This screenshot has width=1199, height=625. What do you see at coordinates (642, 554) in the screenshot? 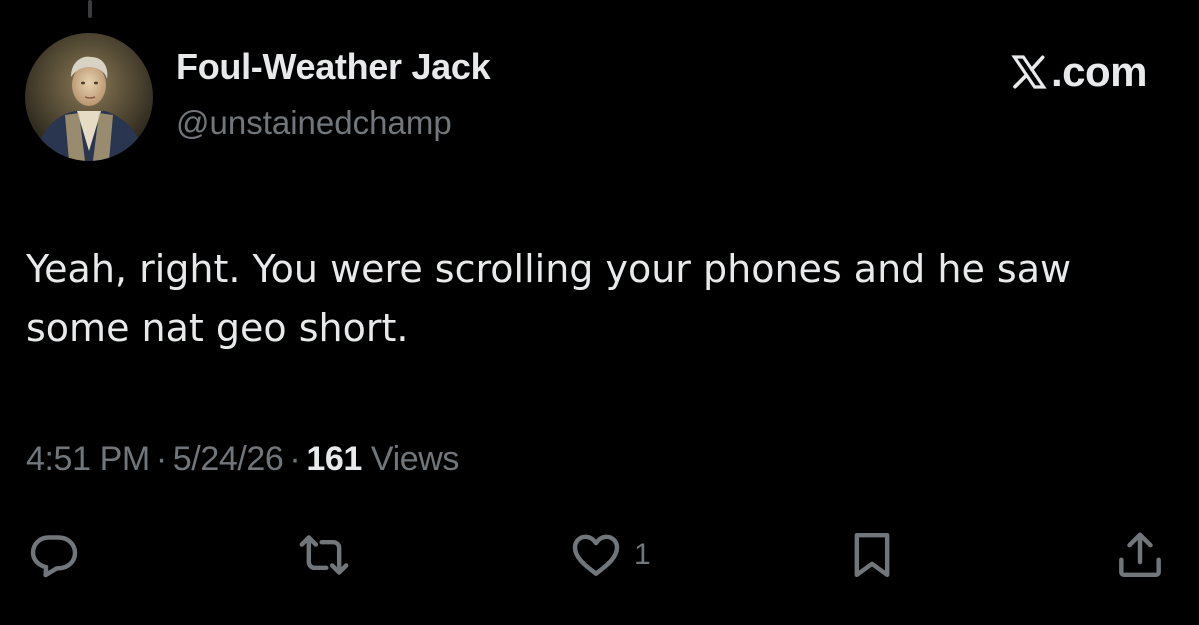
I see `like-count: 1` at bounding box center [642, 554].